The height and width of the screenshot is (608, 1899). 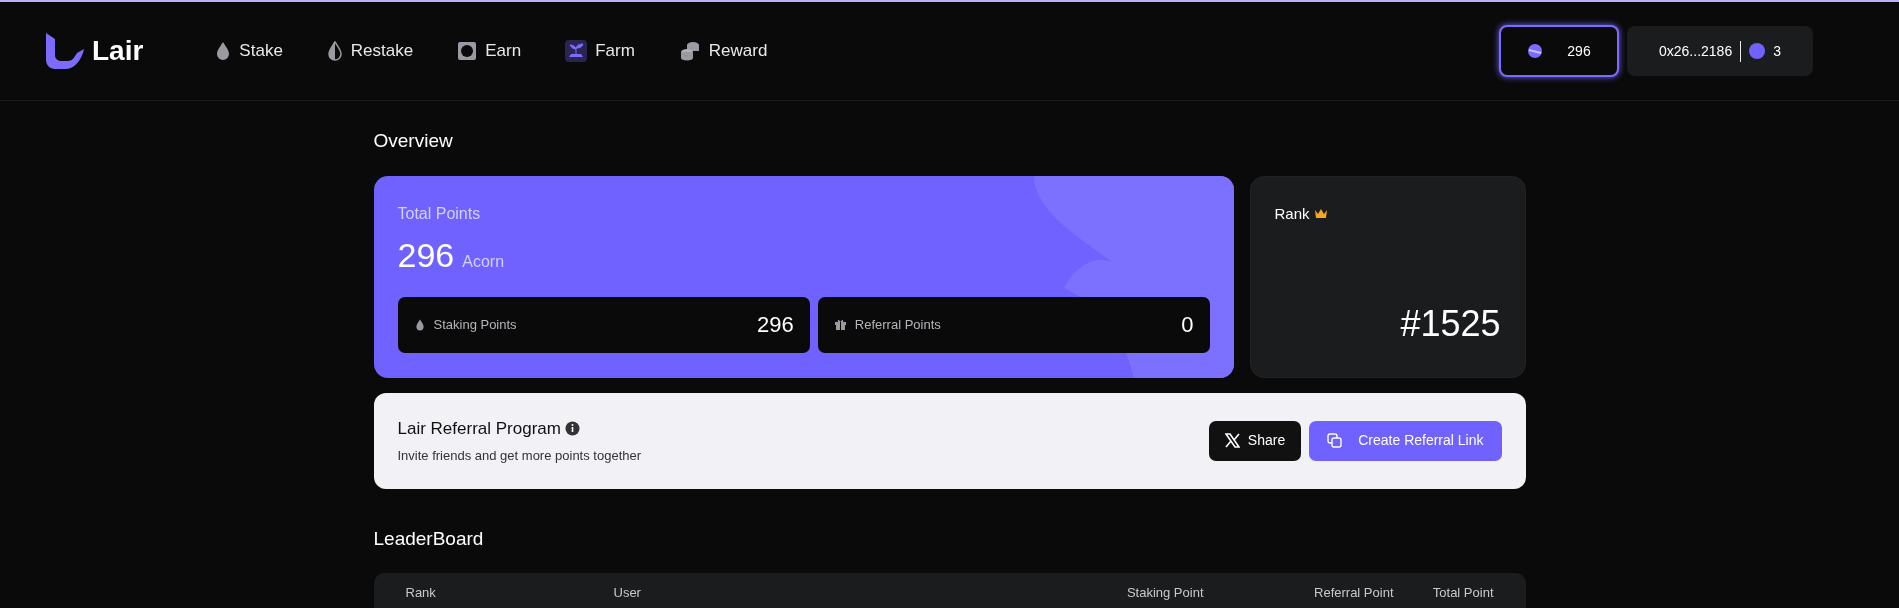 What do you see at coordinates (439, 213) in the screenshot?
I see `total-points-label: Total Points` at bounding box center [439, 213].